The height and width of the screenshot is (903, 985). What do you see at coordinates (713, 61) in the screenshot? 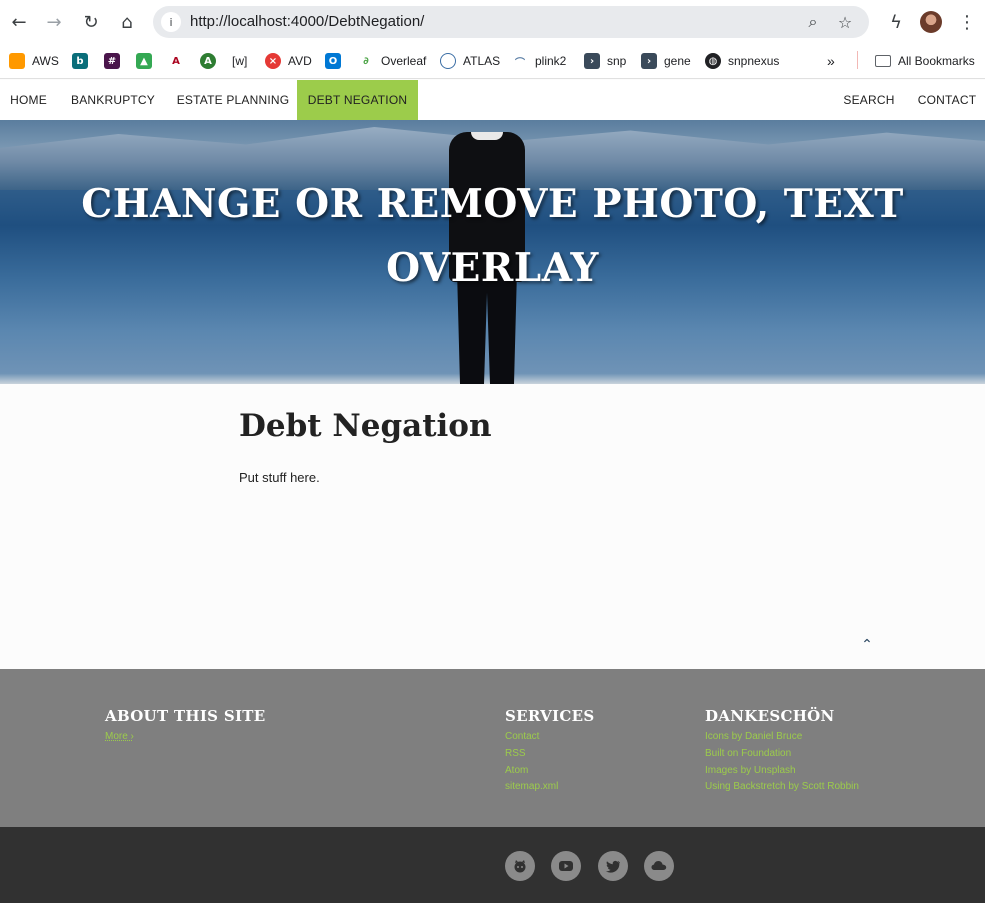
I see `globe-icon: ◍` at bounding box center [713, 61].